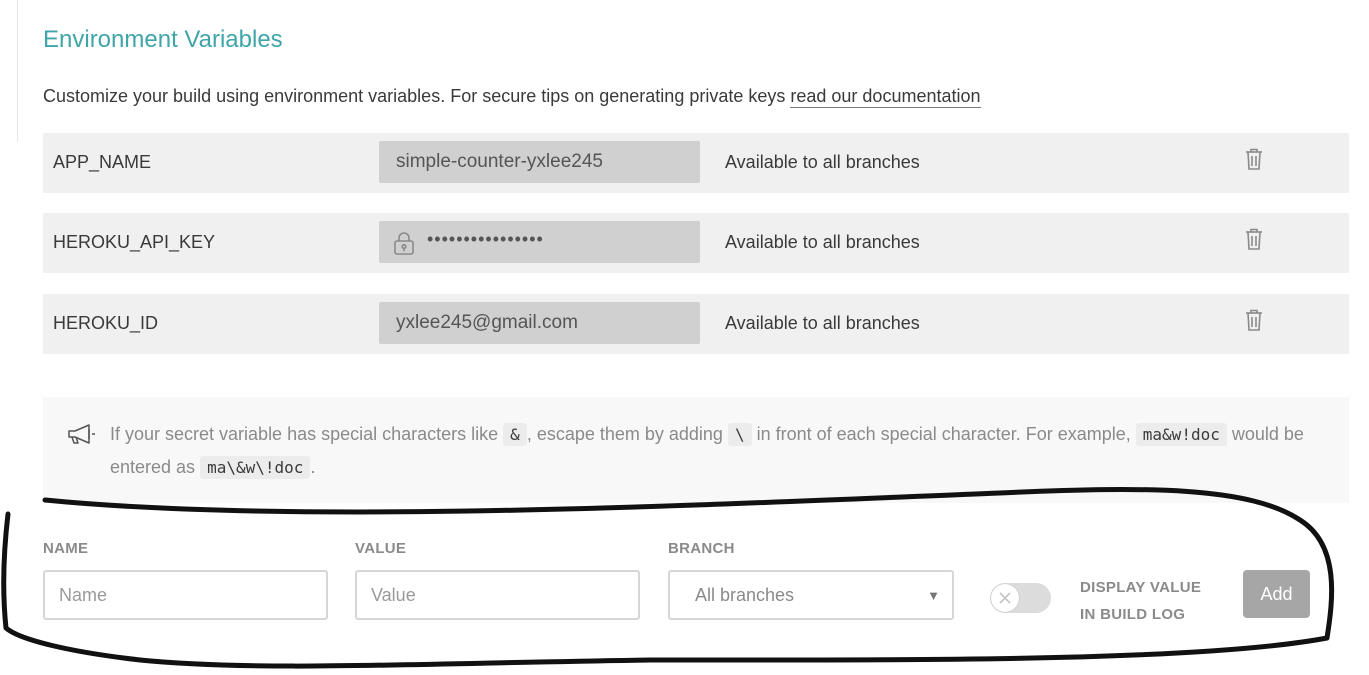  I want to click on section-left-rule, so click(17, 71).